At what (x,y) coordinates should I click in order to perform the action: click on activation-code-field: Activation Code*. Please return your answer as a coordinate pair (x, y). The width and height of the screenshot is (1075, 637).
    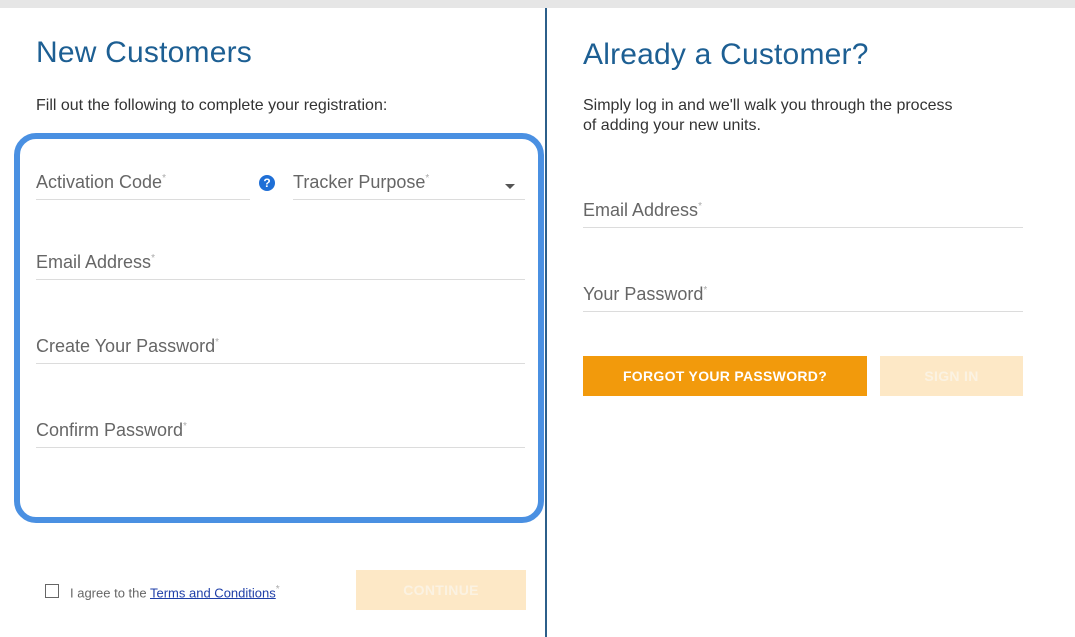
    Looking at the image, I should click on (143, 183).